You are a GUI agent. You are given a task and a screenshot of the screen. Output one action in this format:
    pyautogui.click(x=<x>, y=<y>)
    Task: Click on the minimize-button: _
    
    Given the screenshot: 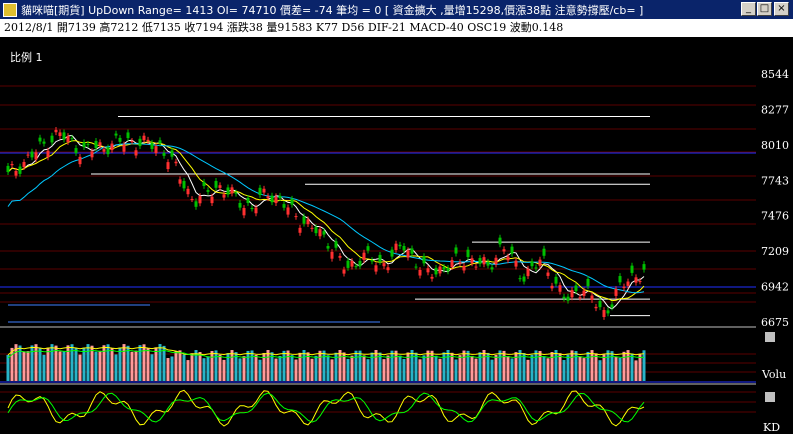 What is the action you would take?
    pyautogui.click(x=748, y=9)
    